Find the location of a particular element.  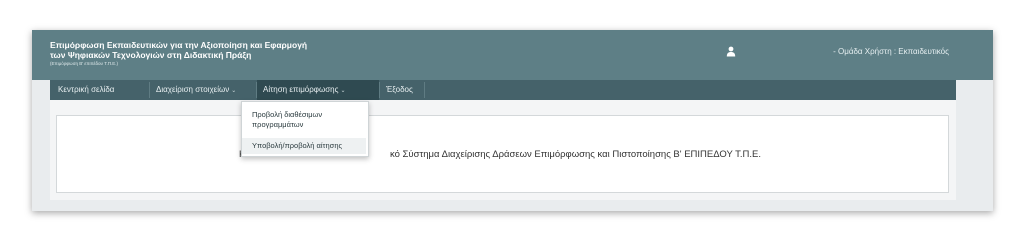

nav-exit: Έξοδος is located at coordinates (399, 90).